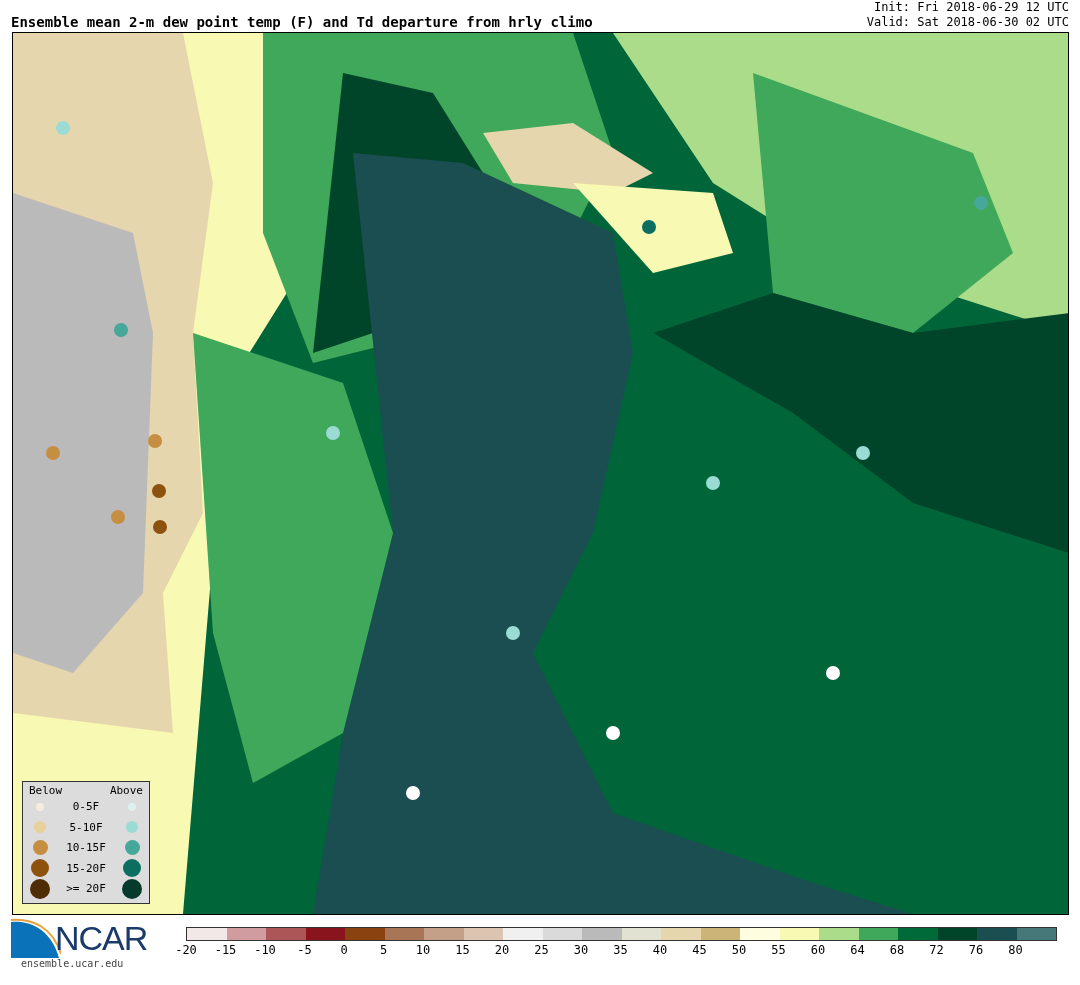  Describe the element at coordinates (462, 949) in the screenshot. I see `scale-tick-label: 15` at that location.